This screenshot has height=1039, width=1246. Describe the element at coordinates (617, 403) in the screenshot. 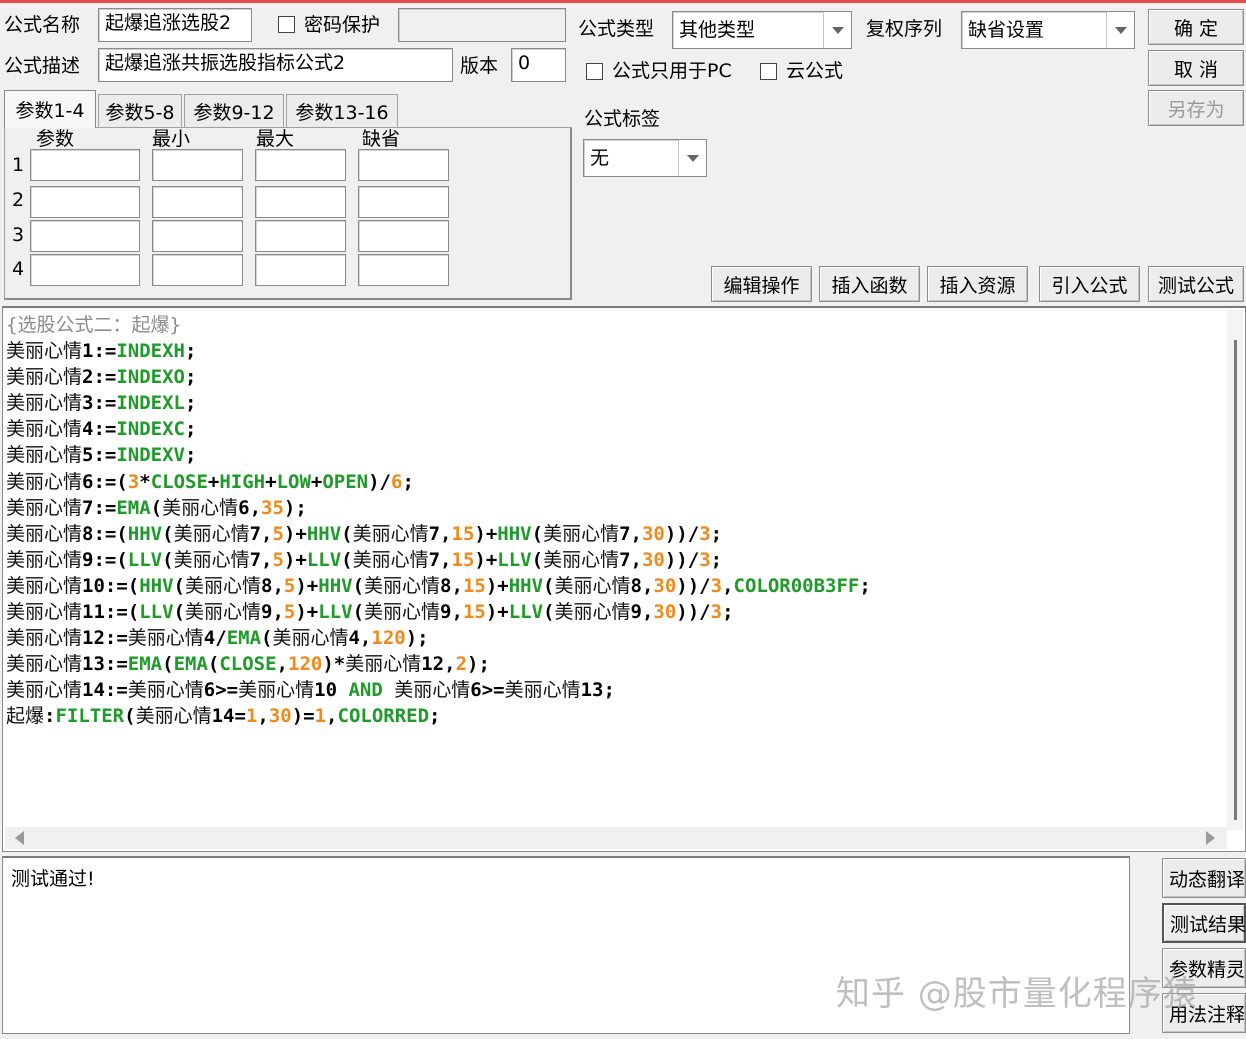

I see `code-line: 美丽心情3:=INDEXL;` at that location.